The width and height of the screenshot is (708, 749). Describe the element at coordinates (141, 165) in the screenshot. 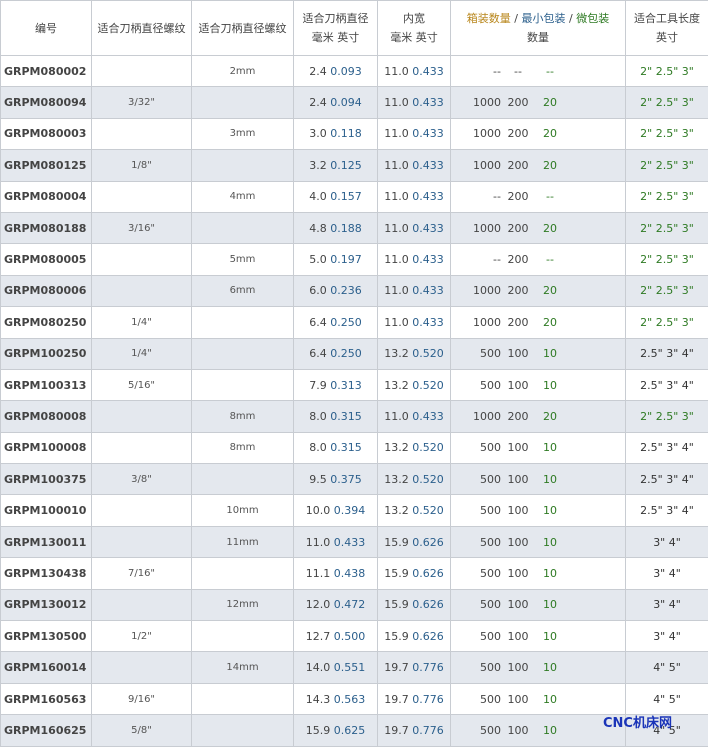

I see `cell-frac-thread: 1/8"` at that location.